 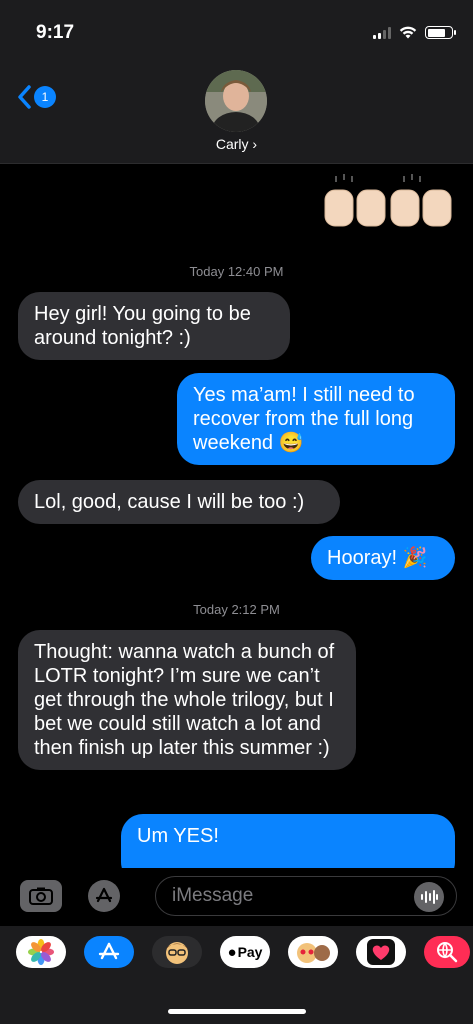 I want to click on contact-avatar, so click(x=236, y=101).